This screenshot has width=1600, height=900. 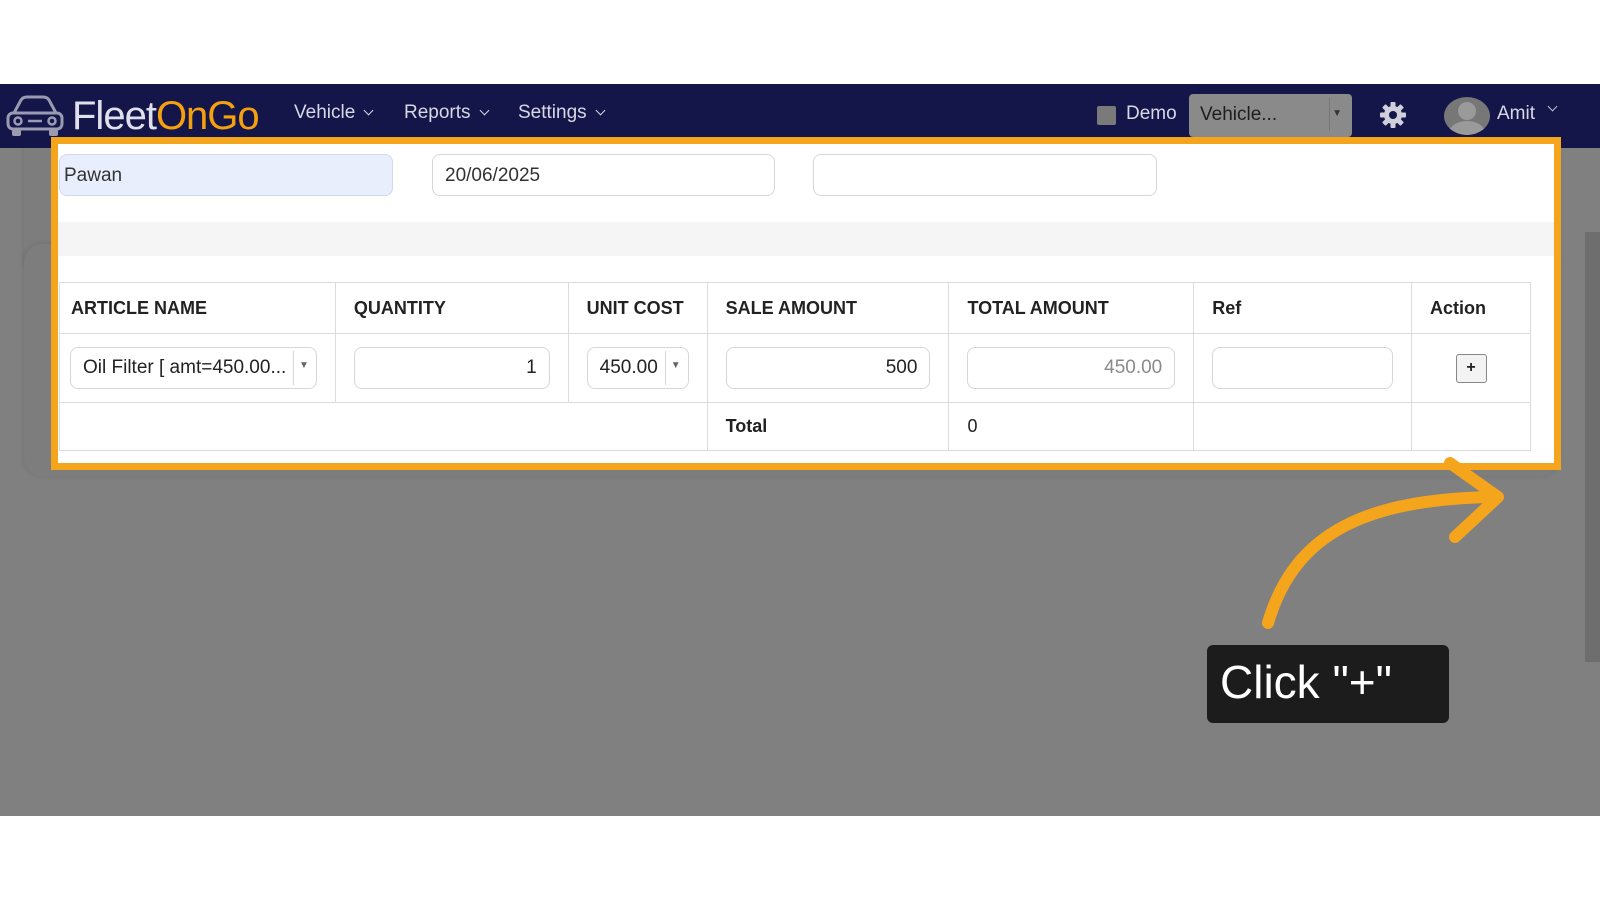 I want to click on user-avatar, so click(x=1467, y=116).